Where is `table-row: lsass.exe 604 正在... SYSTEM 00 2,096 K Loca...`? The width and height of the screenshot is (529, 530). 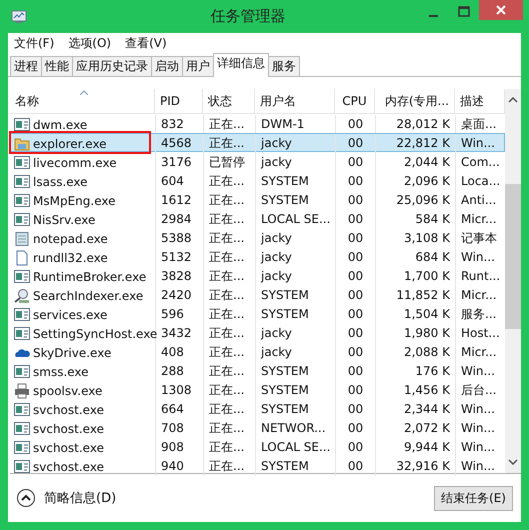 table-row: lsass.exe 604 正在... SYSTEM 00 2,096 K Loca... is located at coordinates (257, 180).